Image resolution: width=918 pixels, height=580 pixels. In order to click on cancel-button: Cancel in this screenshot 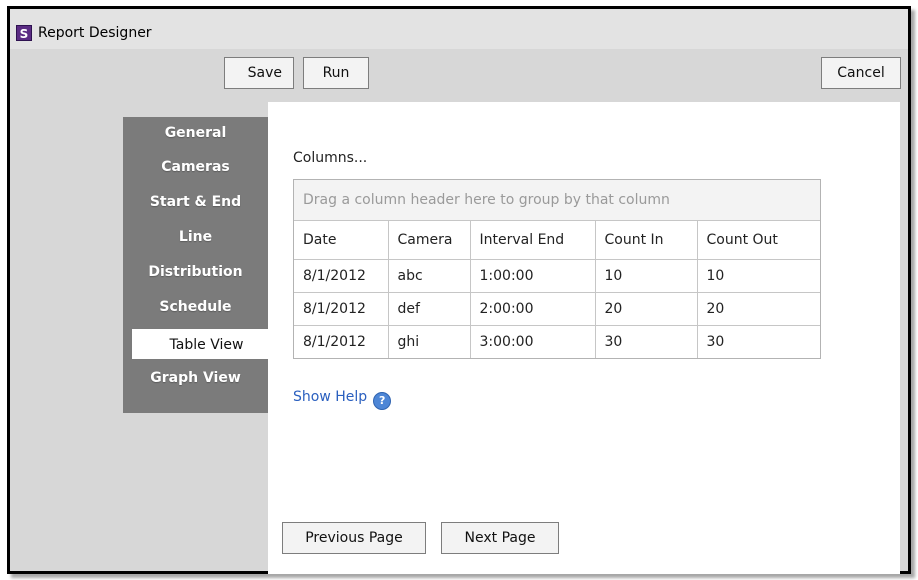, I will do `click(861, 73)`.